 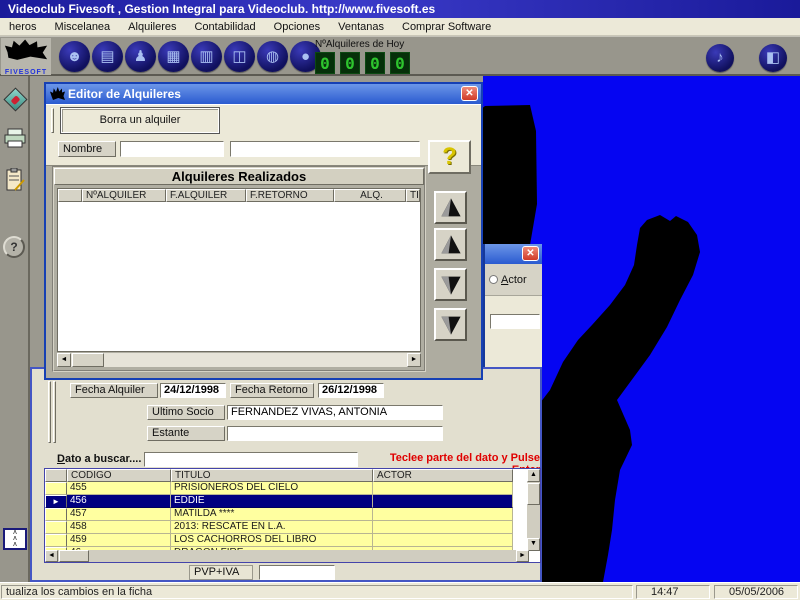 I want to click on fecha-retorno-label: Fecha Retorno, so click(x=272, y=390).